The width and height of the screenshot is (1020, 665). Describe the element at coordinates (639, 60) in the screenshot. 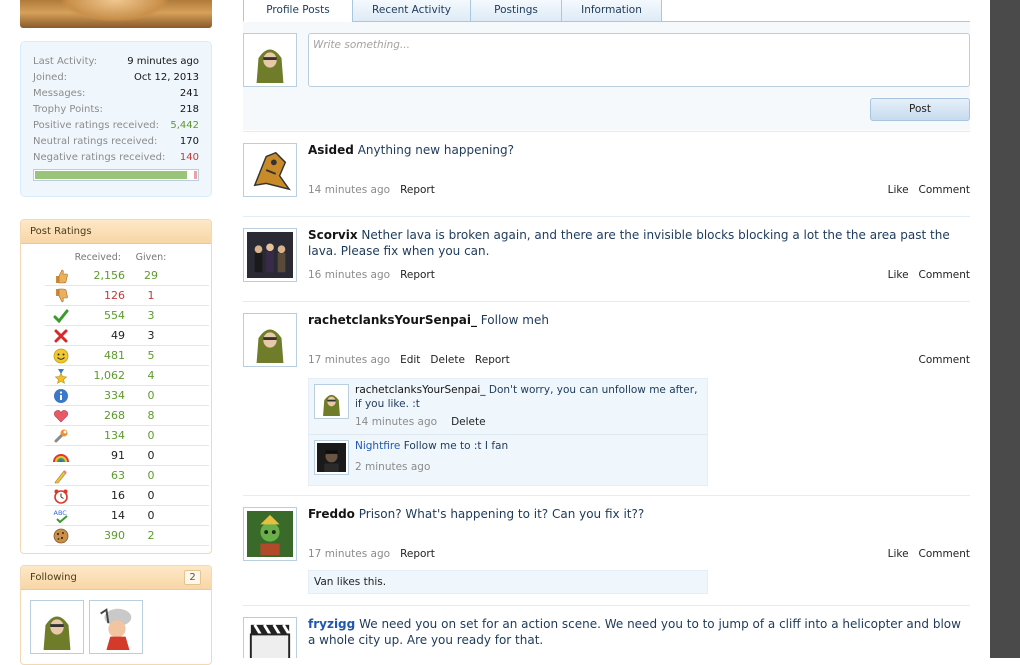

I see `status-input` at that location.